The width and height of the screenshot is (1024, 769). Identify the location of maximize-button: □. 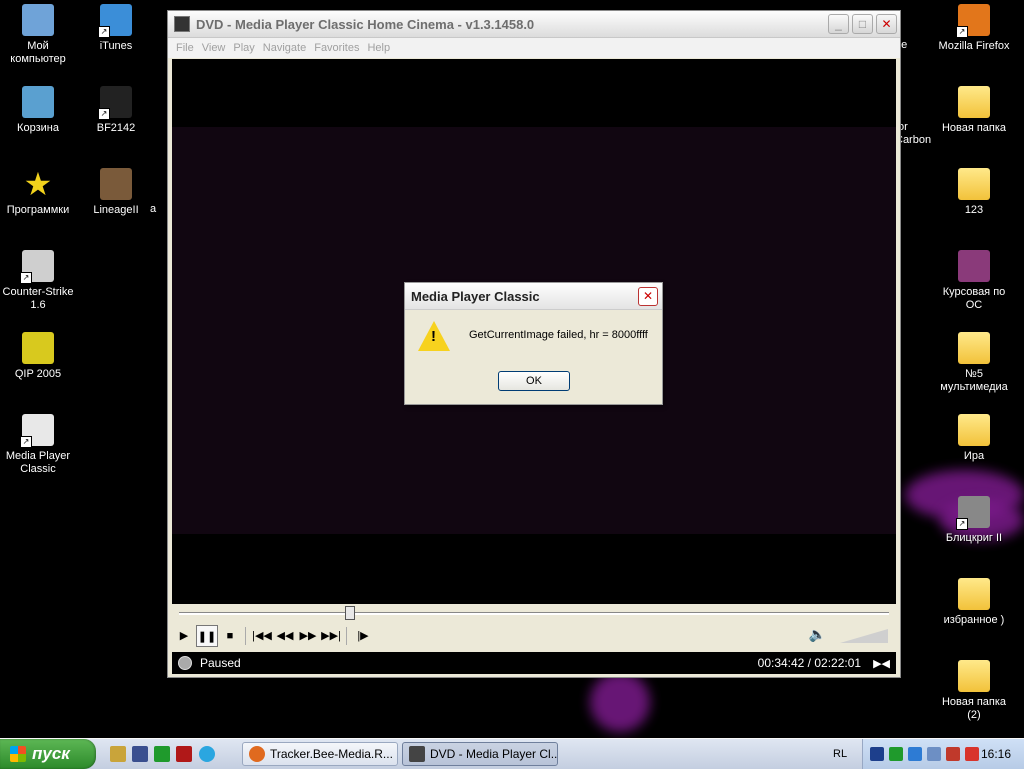
(862, 24).